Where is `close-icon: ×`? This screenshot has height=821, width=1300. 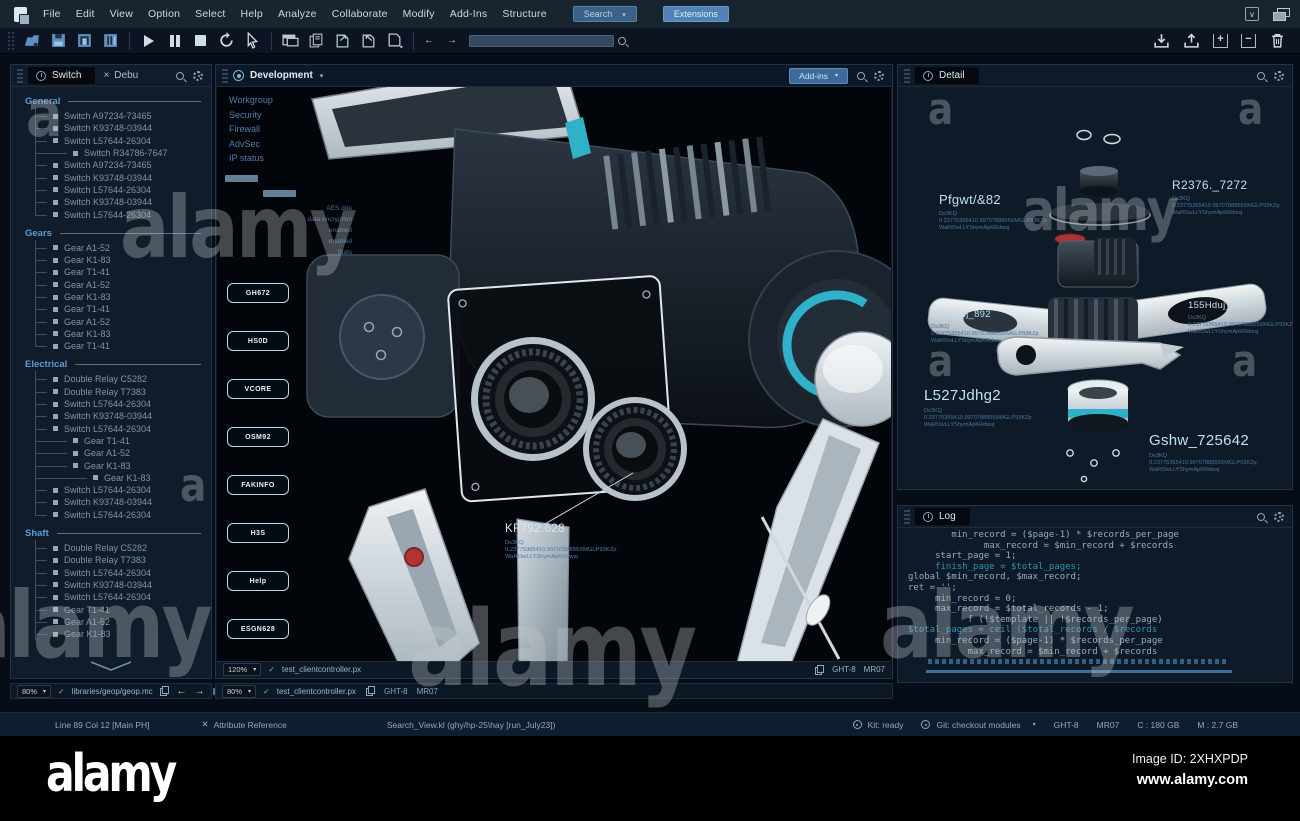 close-icon: × is located at coordinates (106, 75).